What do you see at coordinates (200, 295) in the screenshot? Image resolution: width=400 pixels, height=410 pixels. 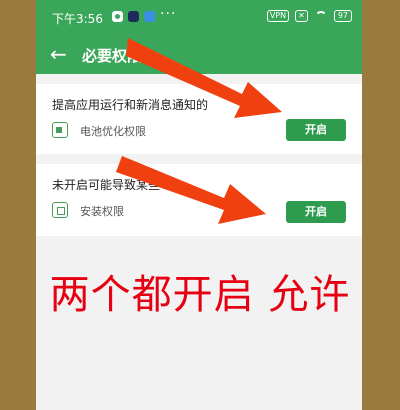 I see `instruction-overlay-text: 两个都开启 允许` at bounding box center [200, 295].